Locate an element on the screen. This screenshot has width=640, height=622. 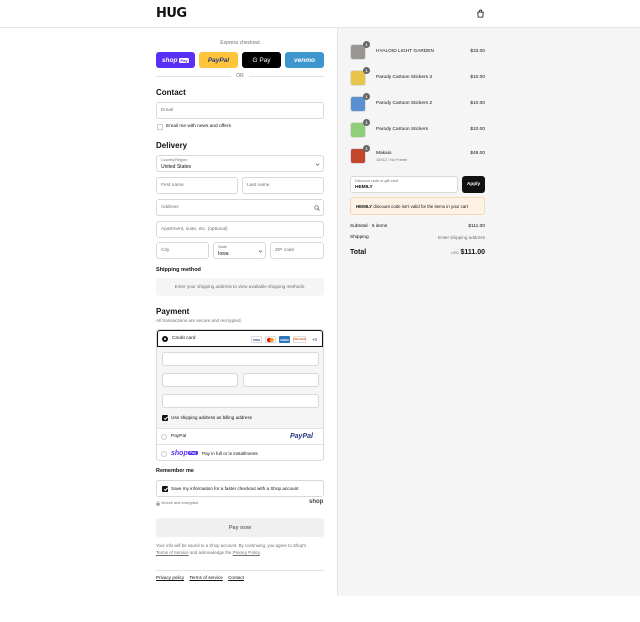
footer-privacy-link: Privacy policy is located at coordinates (170, 577).